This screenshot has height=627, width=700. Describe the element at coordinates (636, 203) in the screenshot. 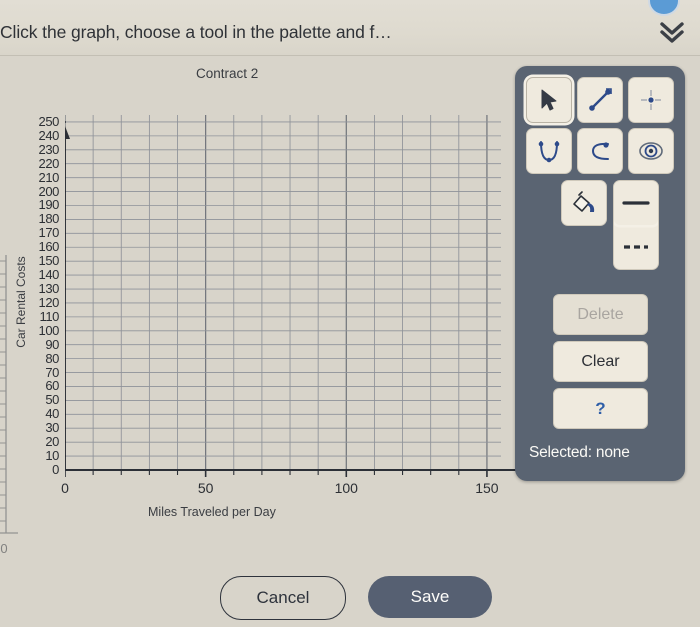

I see `solid-line-style` at that location.